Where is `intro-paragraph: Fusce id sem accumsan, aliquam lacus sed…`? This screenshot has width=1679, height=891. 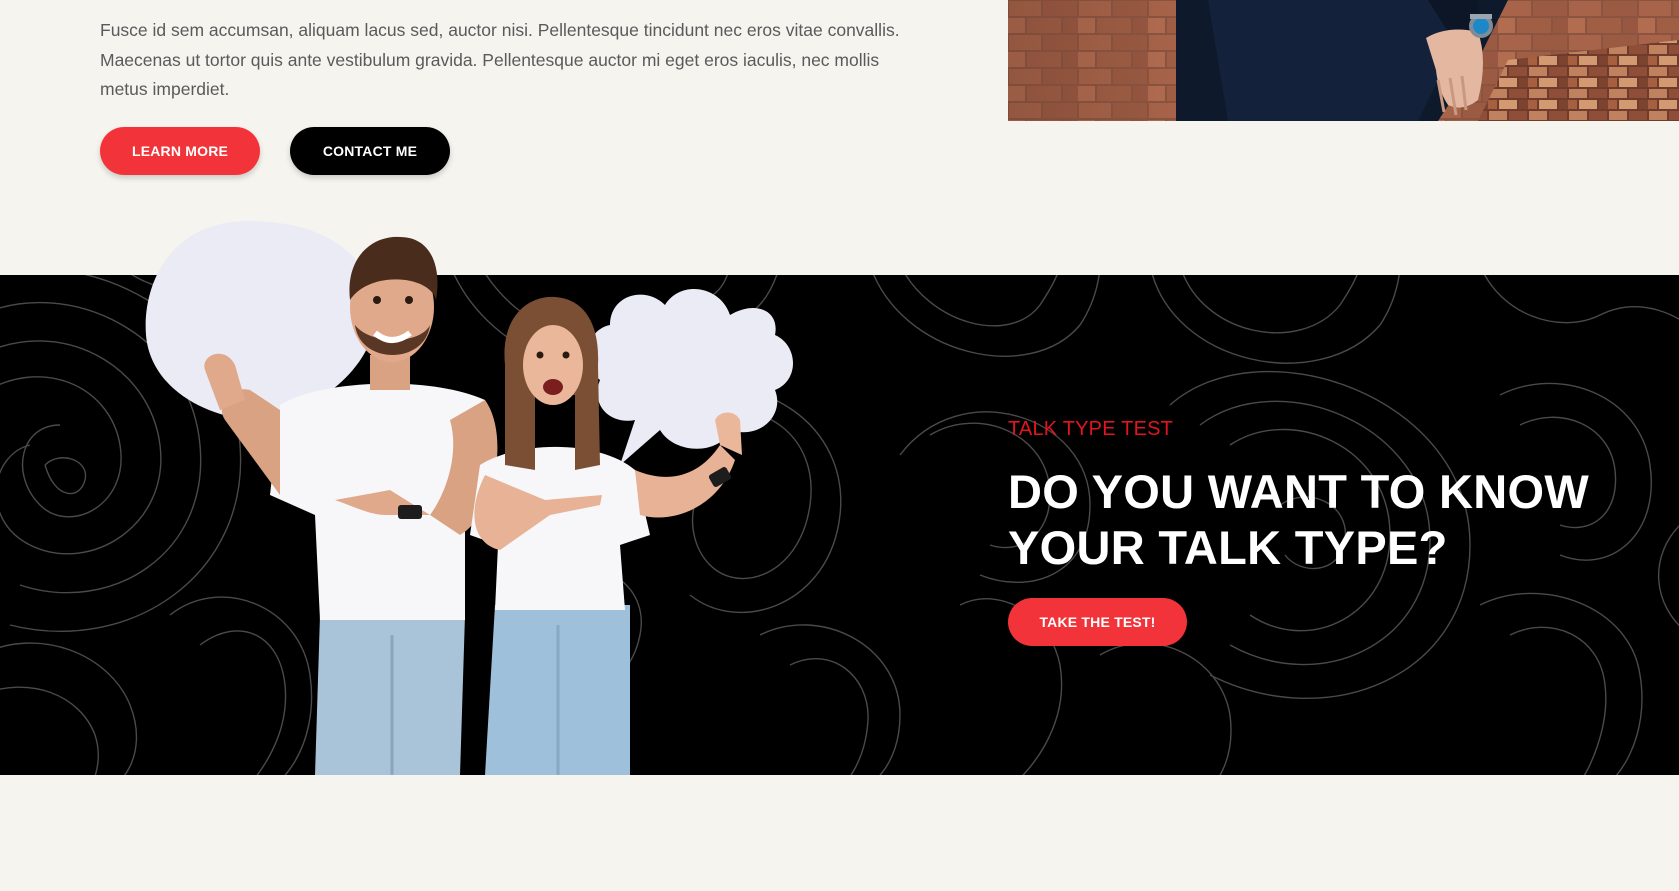 intro-paragraph: Fusce id sem accumsan, aliquam lacus sed… is located at coordinates (500, 60).